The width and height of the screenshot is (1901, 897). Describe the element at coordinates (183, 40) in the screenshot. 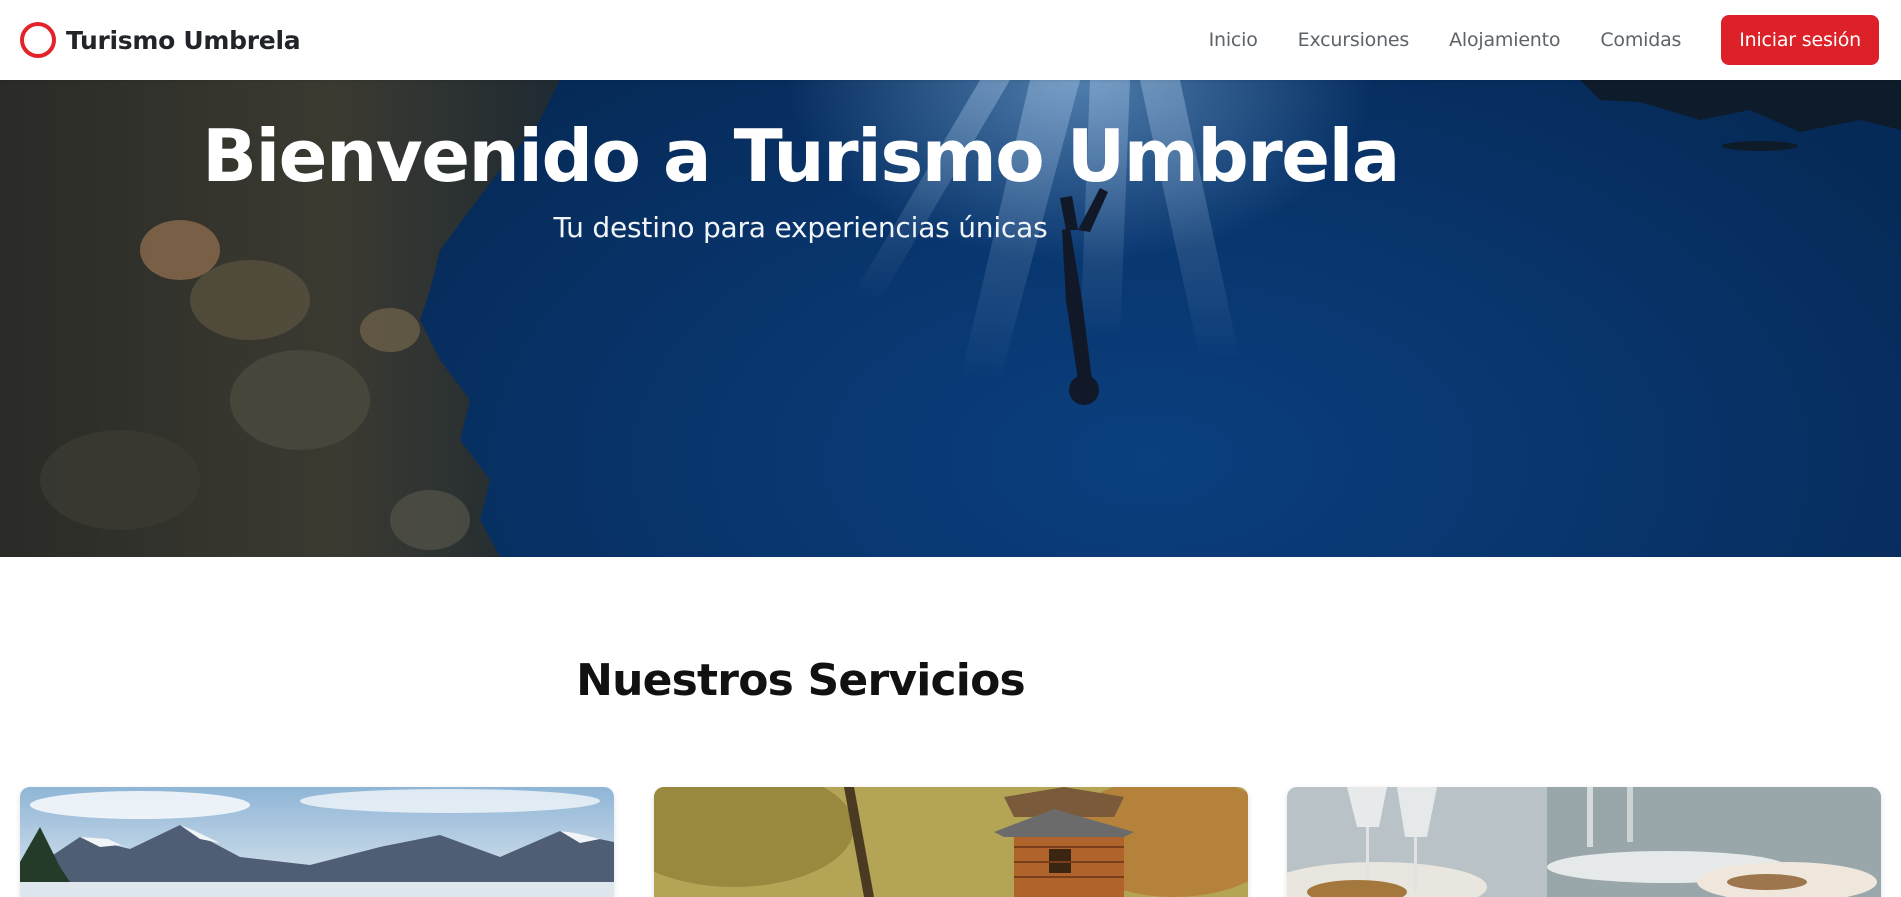

I see `brand-name: Turismo Umbrela` at that location.